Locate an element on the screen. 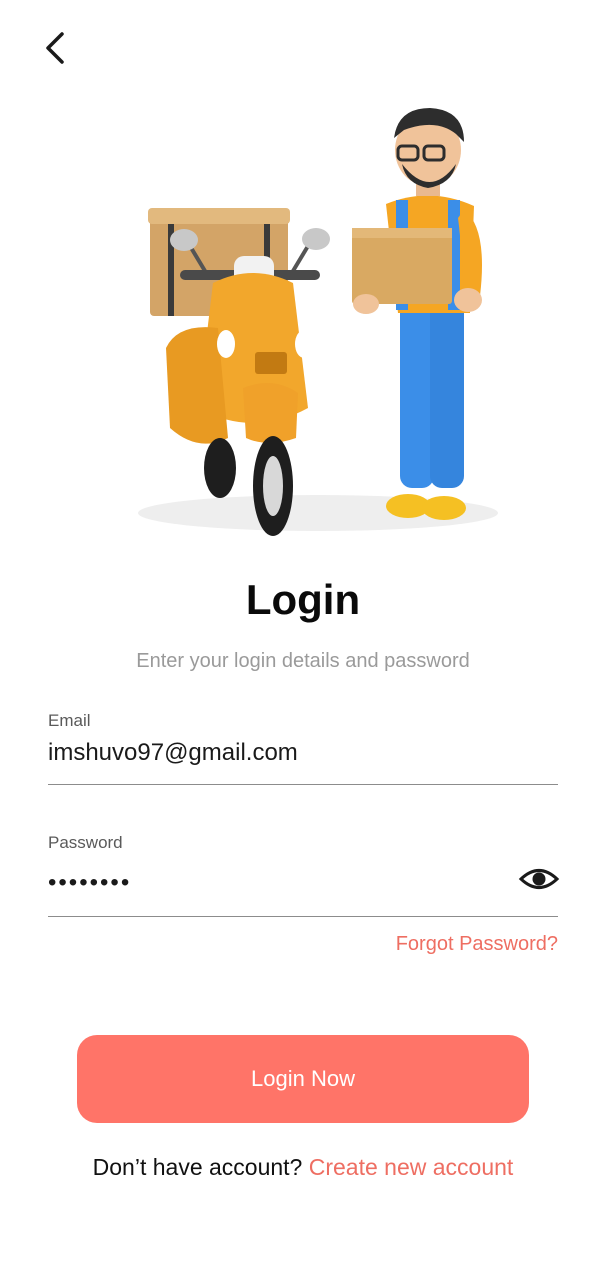 This screenshot has width=606, height=1280. eye-icon is located at coordinates (539, 879).